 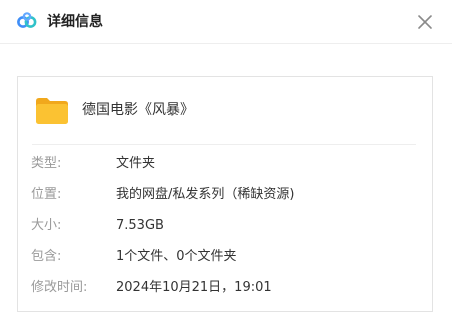 What do you see at coordinates (224, 144) in the screenshot?
I see `divider` at bounding box center [224, 144].